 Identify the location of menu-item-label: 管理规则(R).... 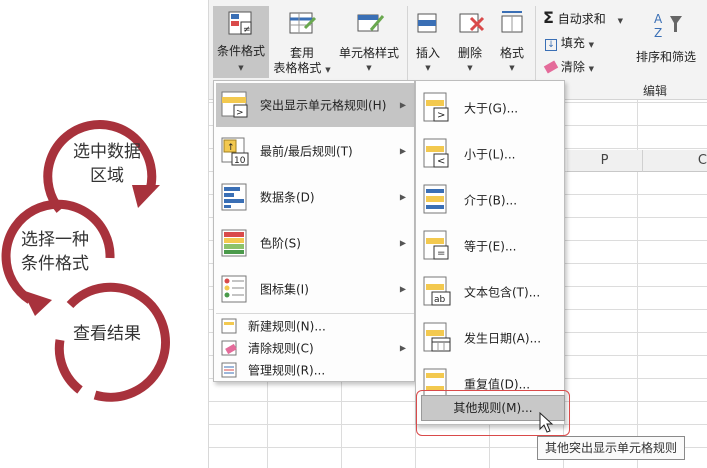
(287, 370).